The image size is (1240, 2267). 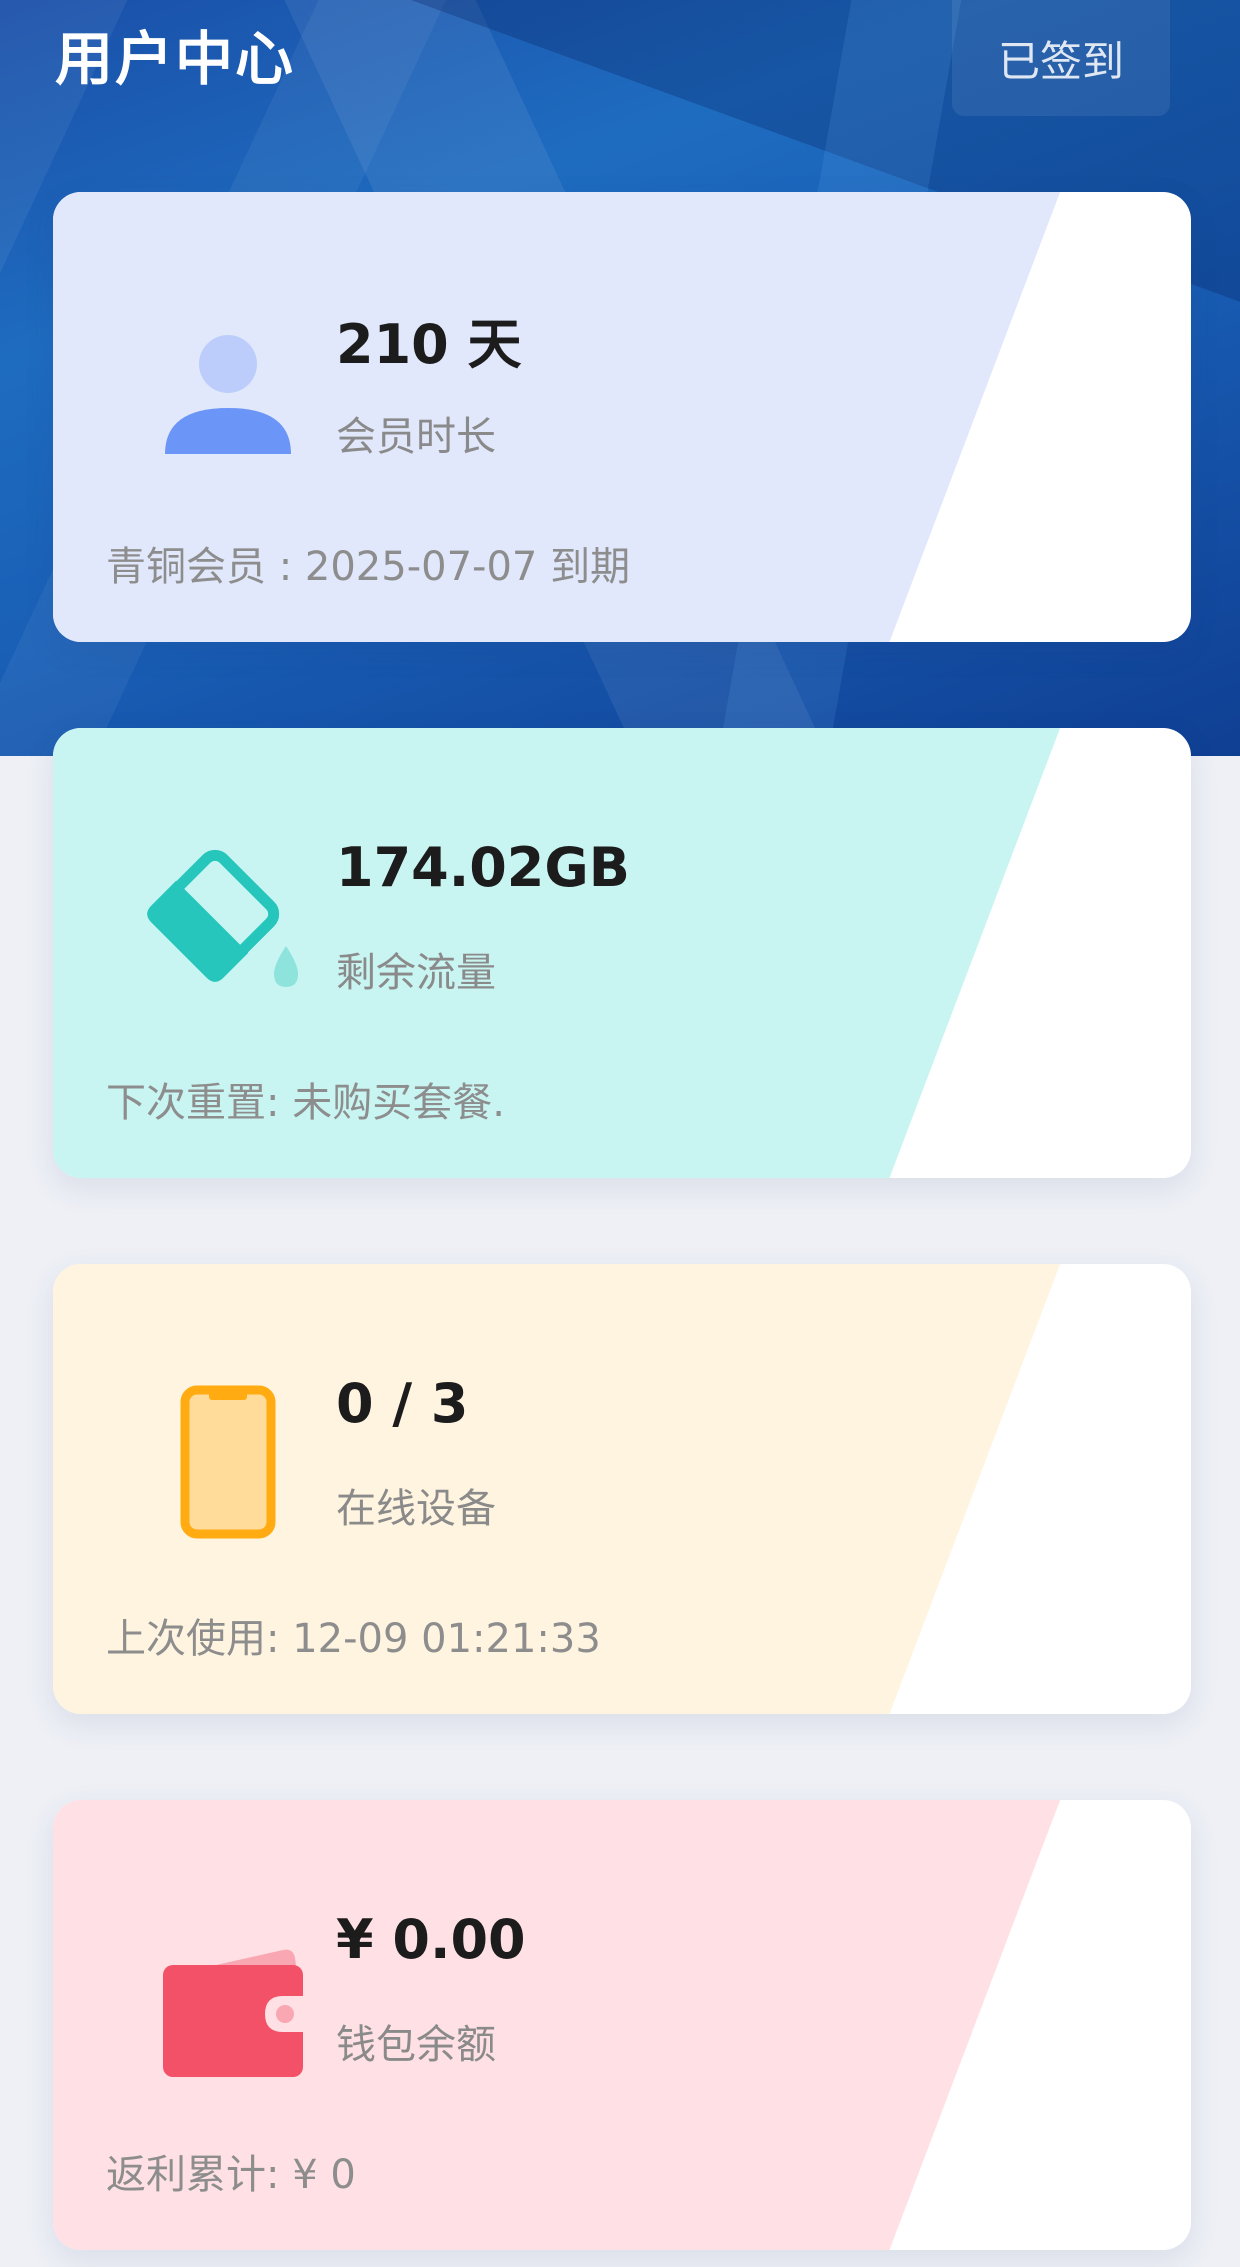 I want to click on wallet-balance-value: ¥ 0.00, so click(x=431, y=1939).